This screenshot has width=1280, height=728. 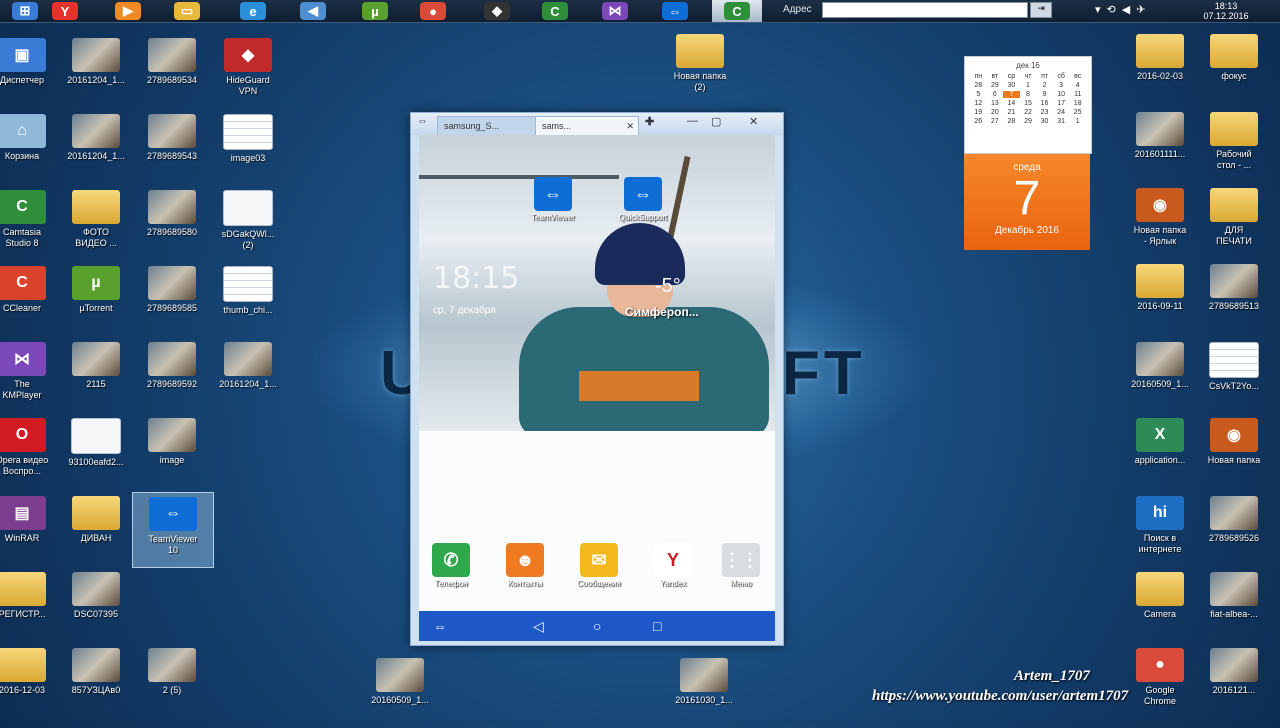 What do you see at coordinates (649, 121) in the screenshot?
I see `add-tab-icon: ✚` at bounding box center [649, 121].